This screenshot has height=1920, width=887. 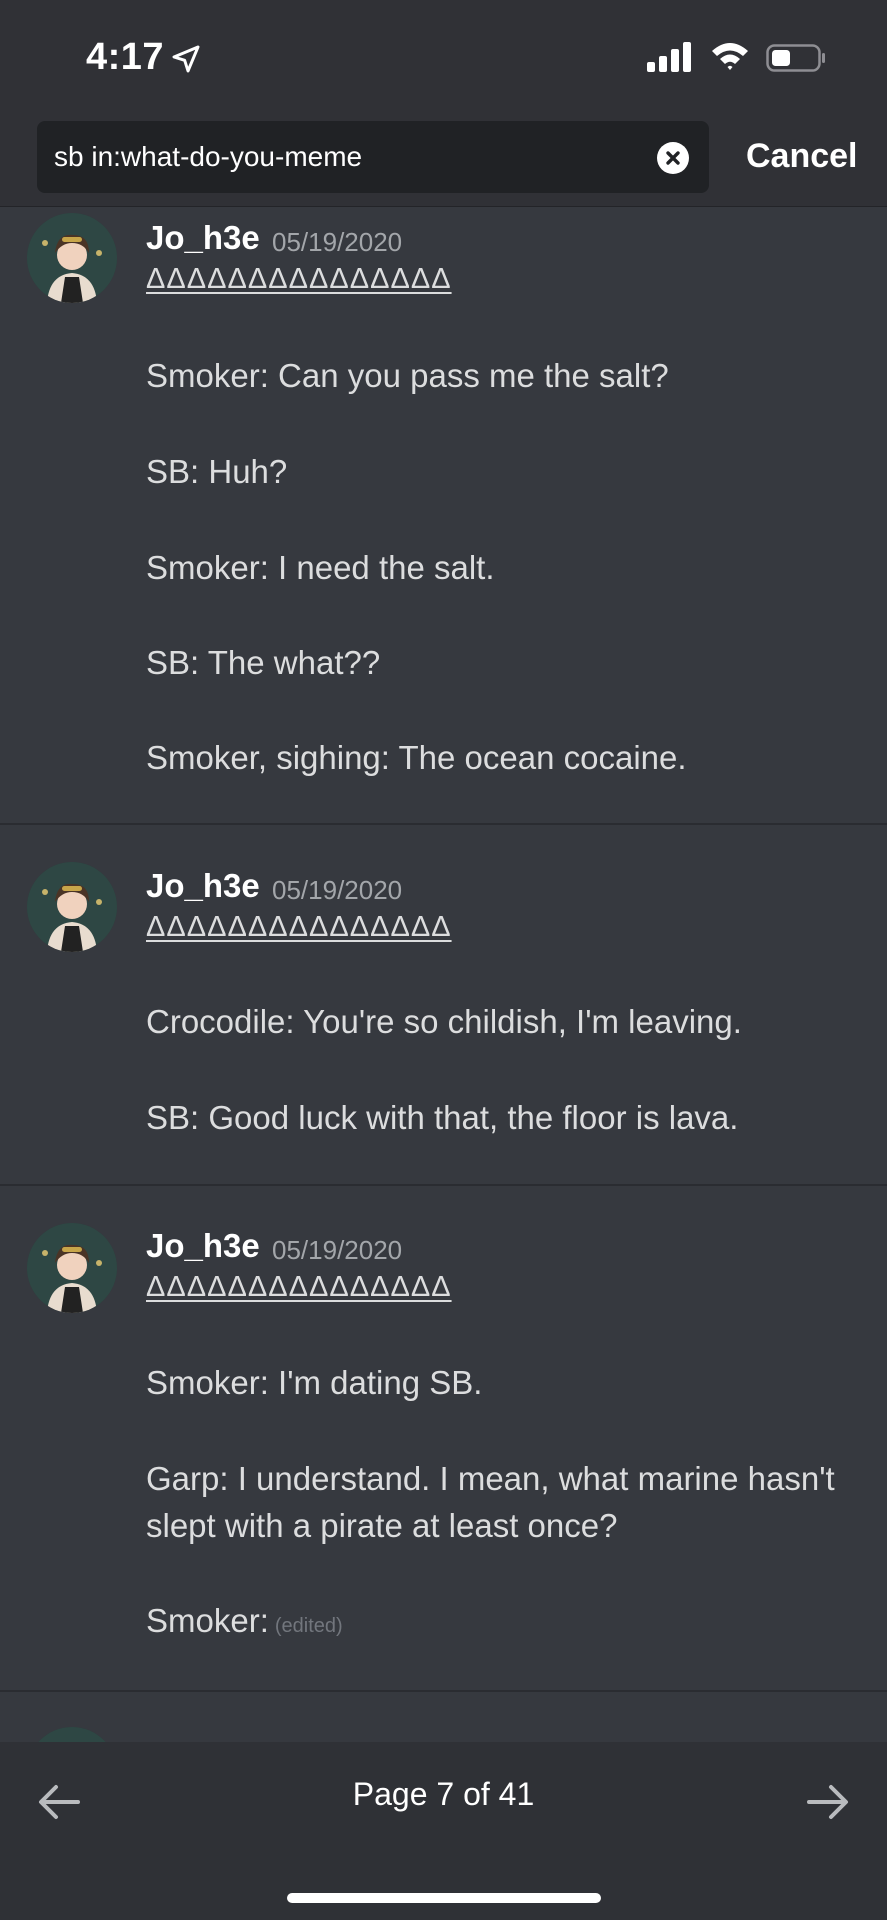 I want to click on message-line: Smoker: I need the salt., so click(x=320, y=567).